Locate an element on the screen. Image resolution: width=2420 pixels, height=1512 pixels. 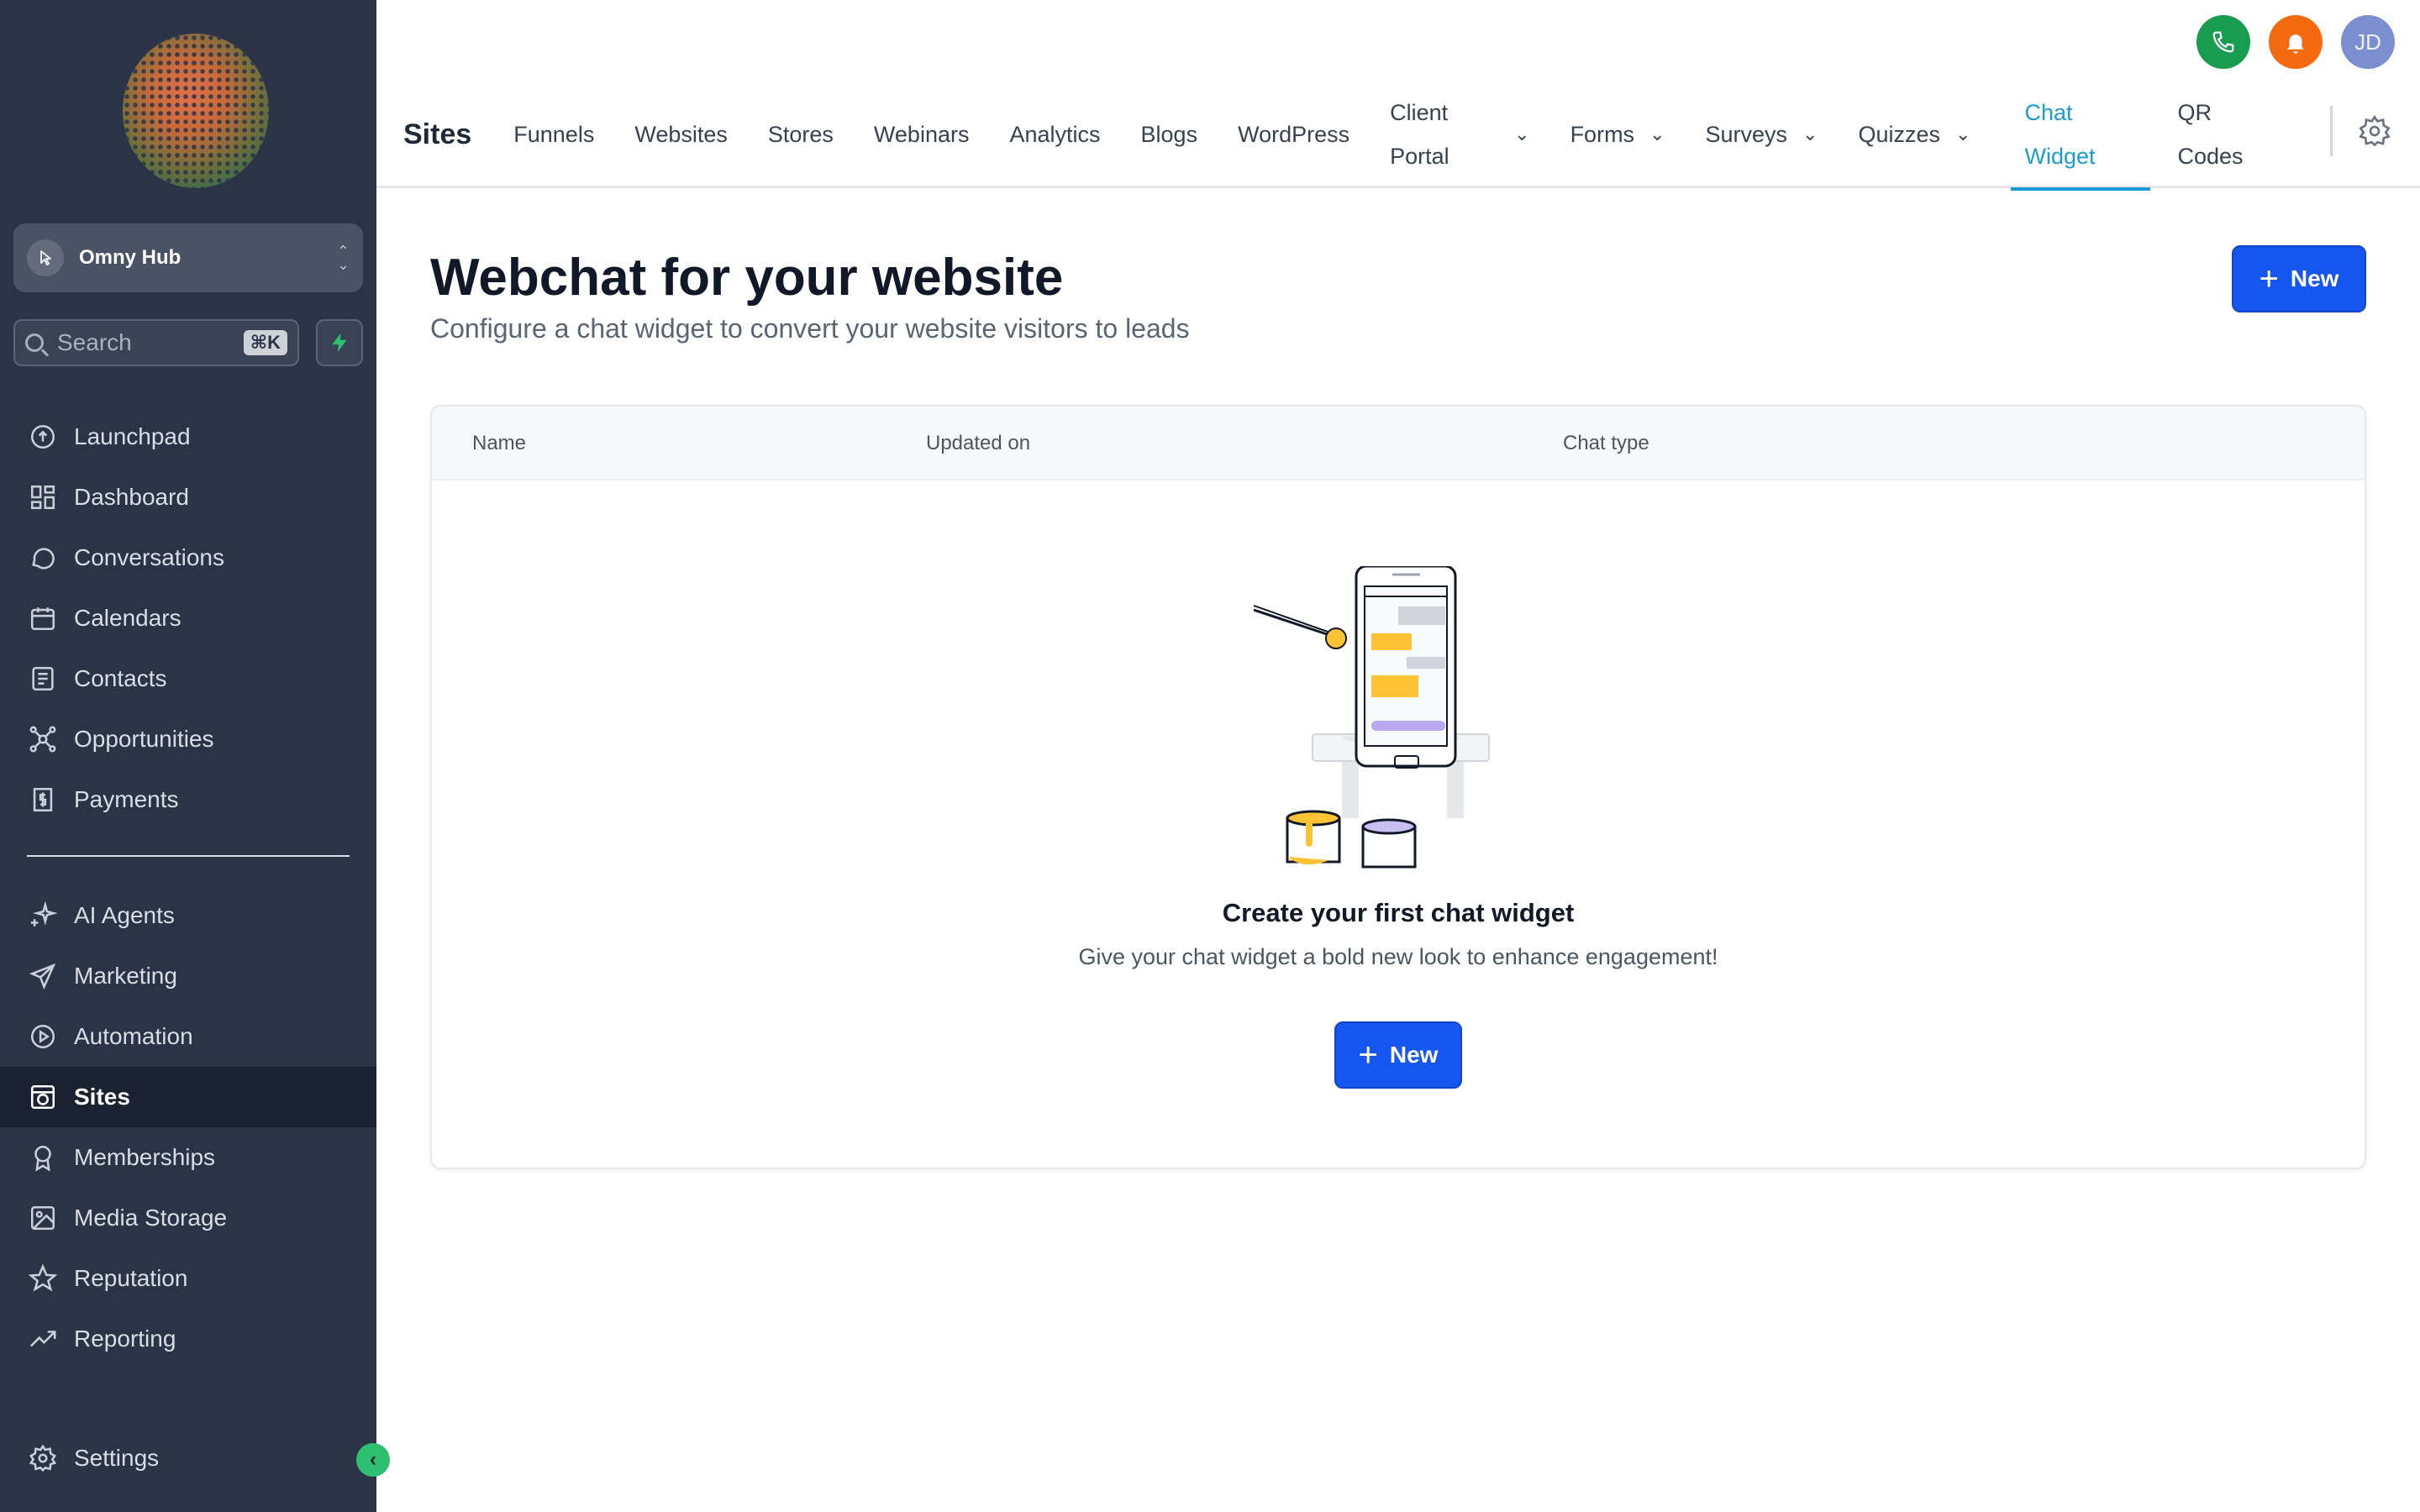
bell-icon is located at coordinates (2295, 44).